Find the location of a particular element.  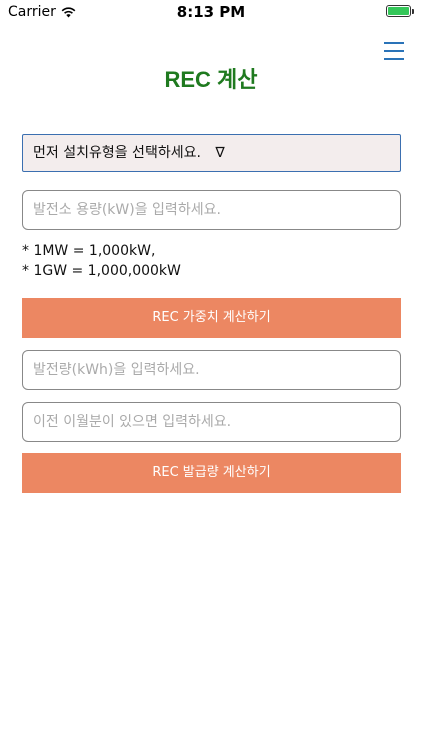

capacity-input: 발전소 용량(kW)을 입력하세요. is located at coordinates (211, 210).